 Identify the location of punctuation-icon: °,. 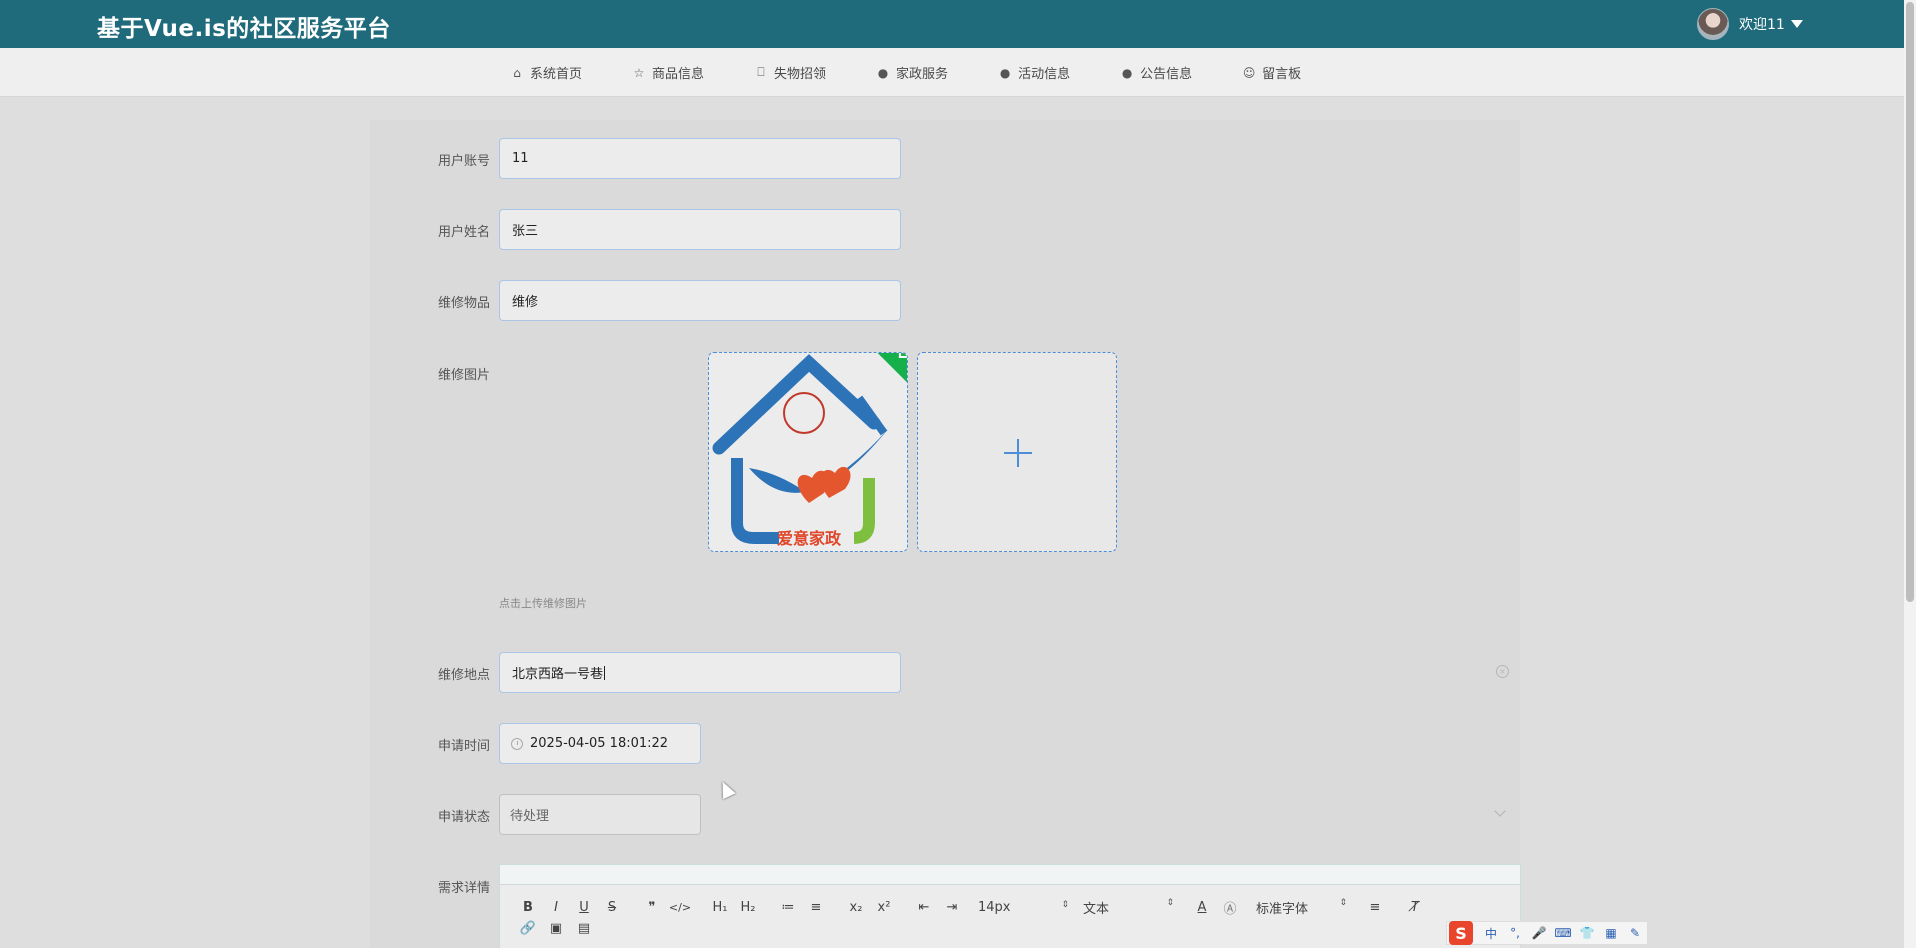
(1515, 933).